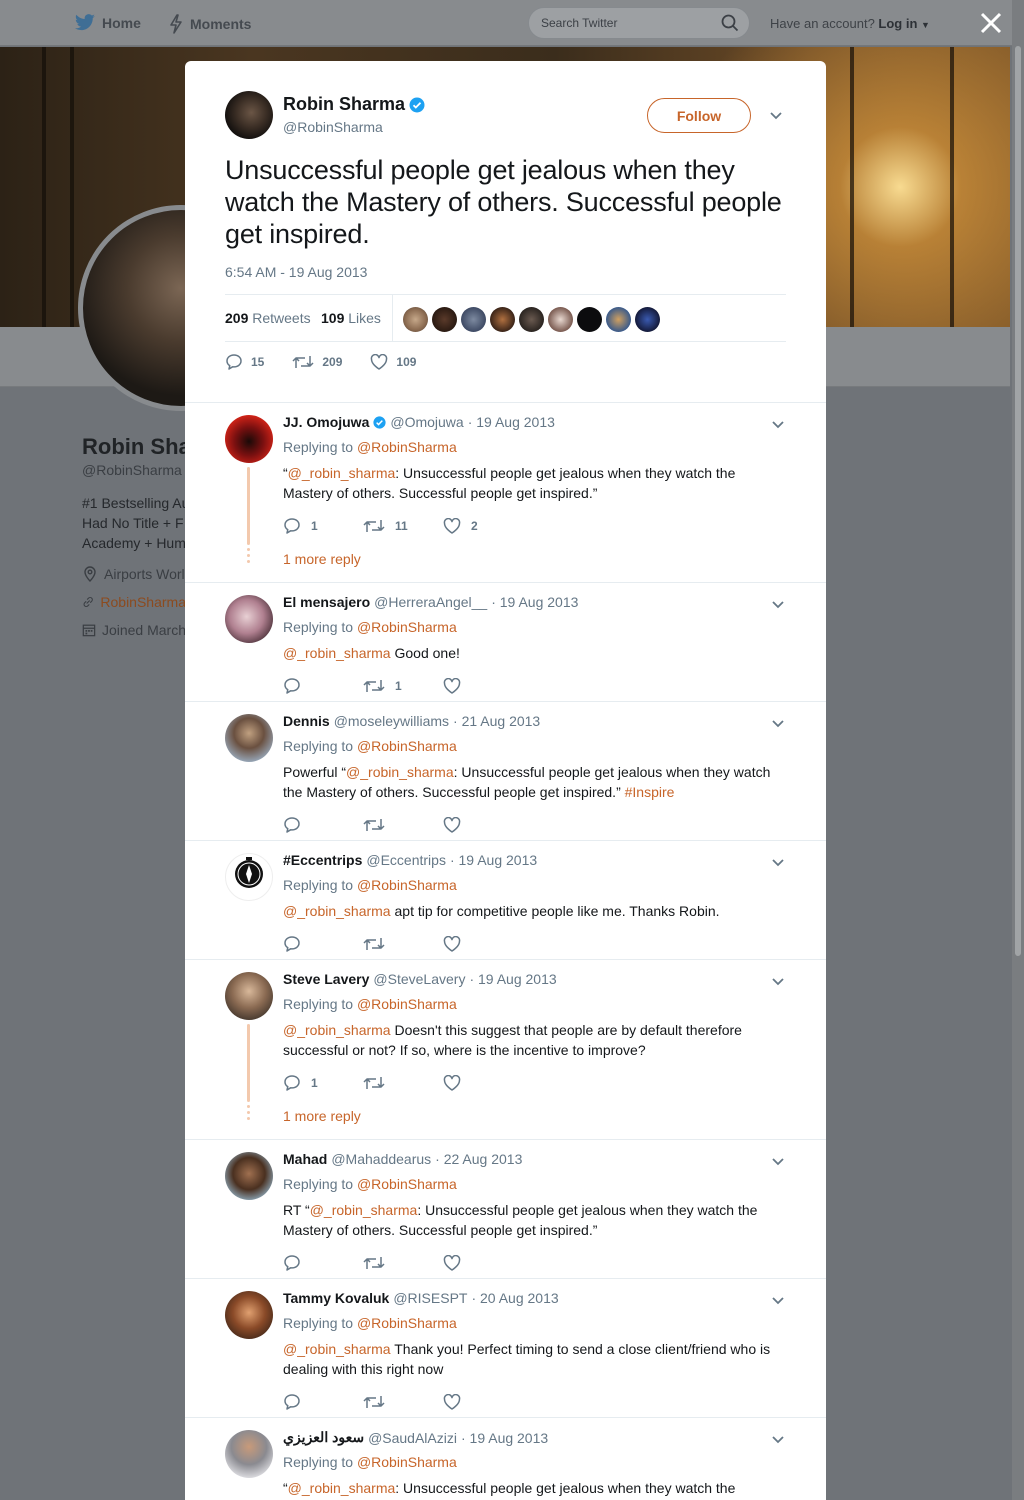 The height and width of the screenshot is (1500, 1024). Describe the element at coordinates (650, 792) in the screenshot. I see `hashtag-link: #Inspire` at that location.